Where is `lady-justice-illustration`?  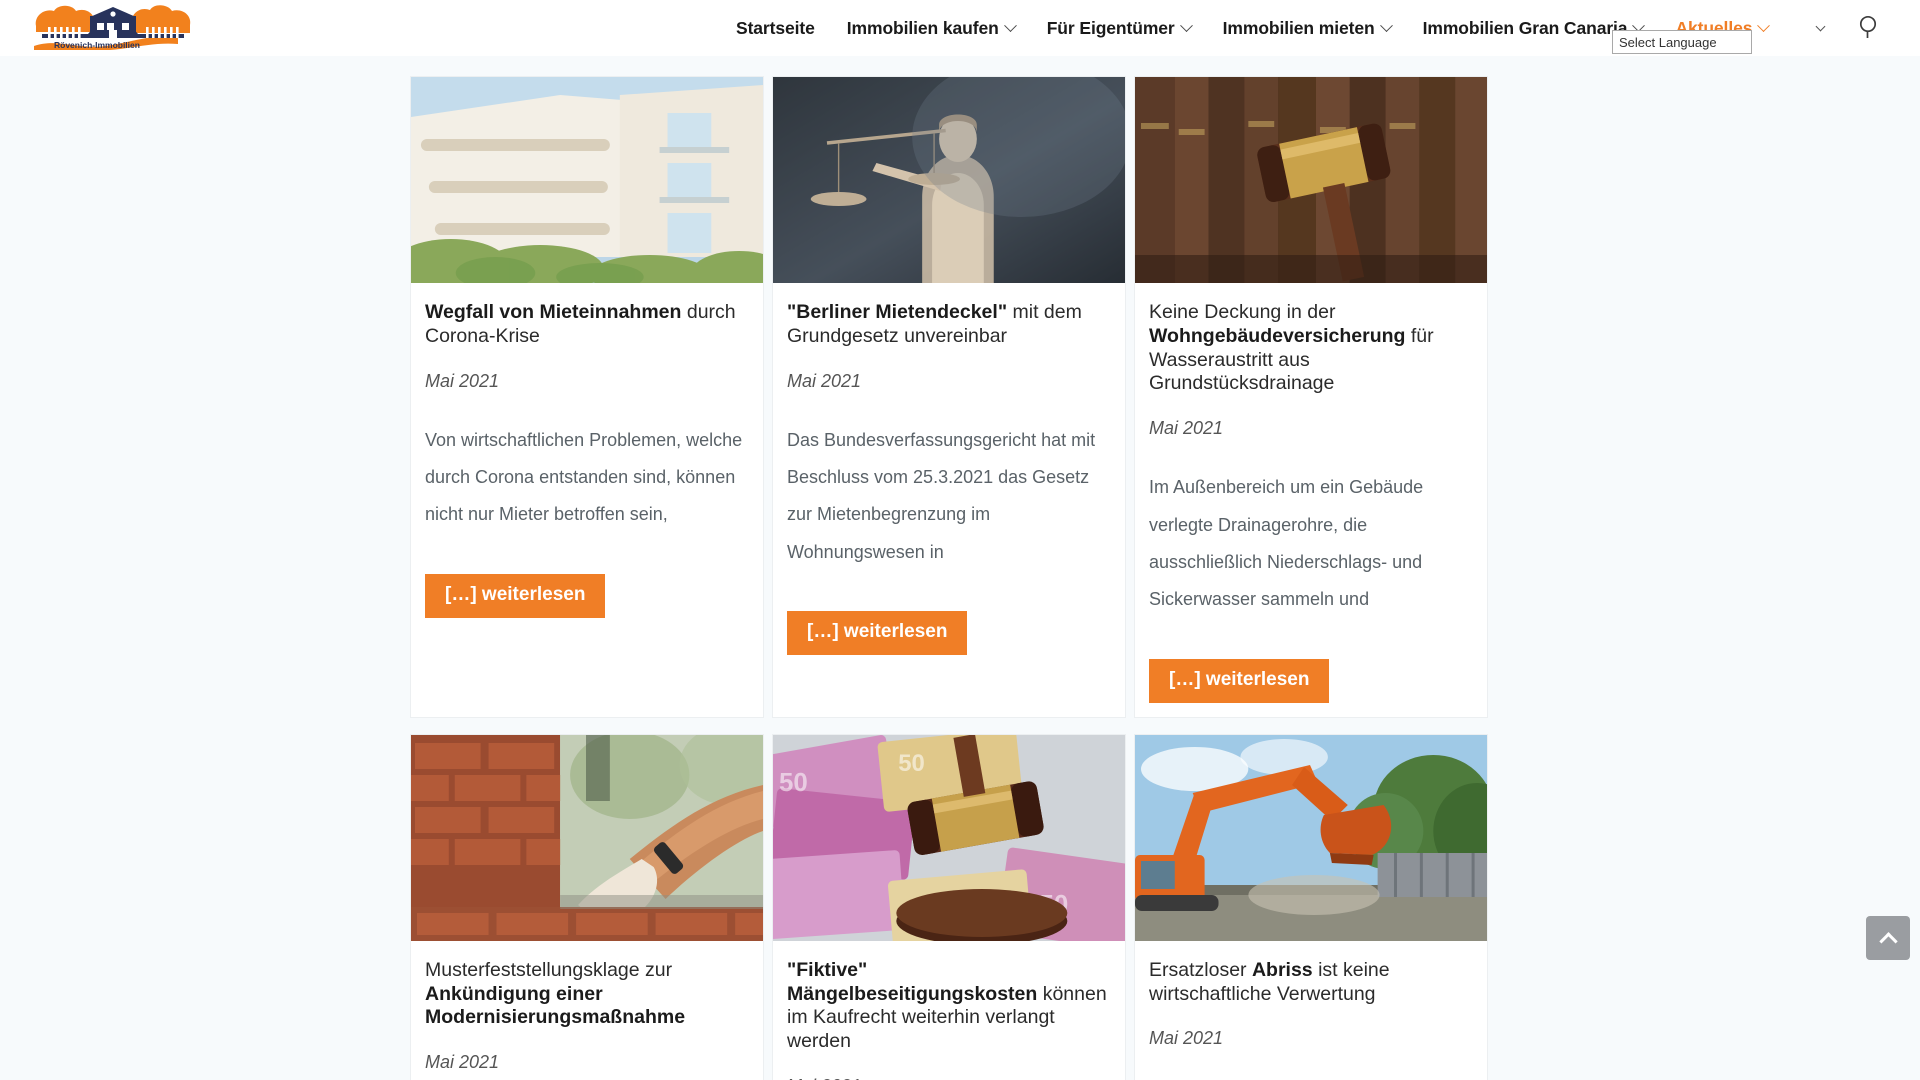
lady-justice-illustration is located at coordinates (949, 180).